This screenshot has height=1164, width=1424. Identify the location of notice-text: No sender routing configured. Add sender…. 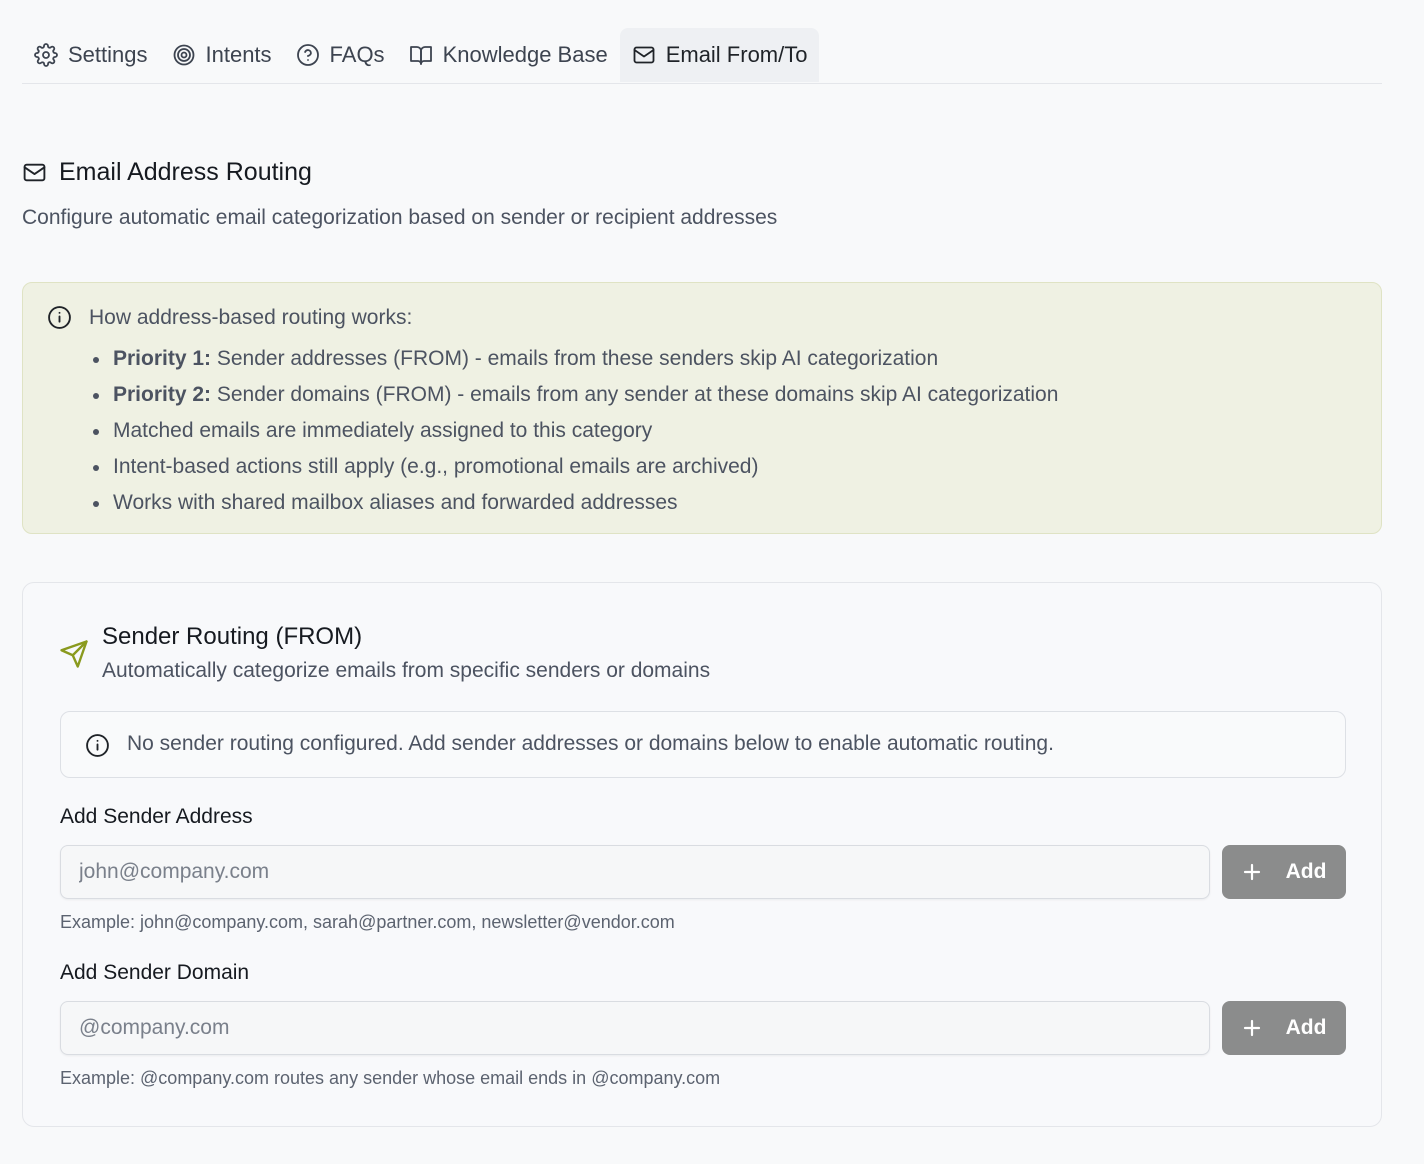
(590, 743).